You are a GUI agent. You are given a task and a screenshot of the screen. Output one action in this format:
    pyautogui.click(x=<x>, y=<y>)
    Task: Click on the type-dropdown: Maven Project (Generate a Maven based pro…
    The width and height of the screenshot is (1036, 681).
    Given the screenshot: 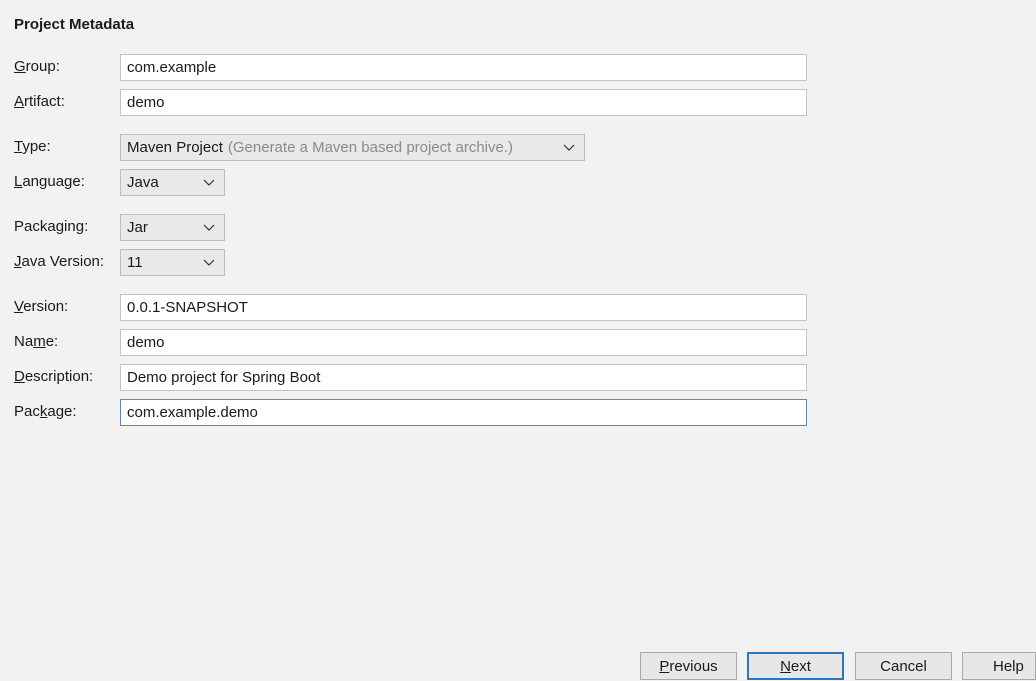 What is the action you would take?
    pyautogui.click(x=352, y=147)
    